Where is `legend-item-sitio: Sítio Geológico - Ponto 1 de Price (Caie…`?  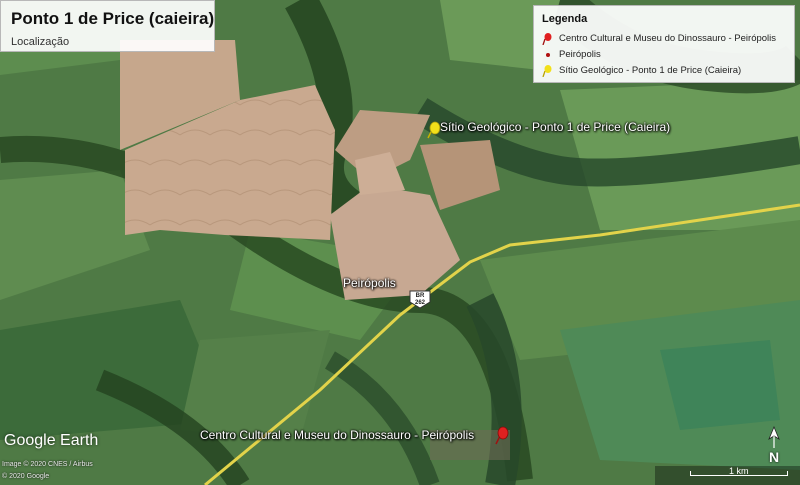
legend-item-sitio: Sítio Geológico - Ponto 1 de Price (Caie… is located at coordinates (642, 70).